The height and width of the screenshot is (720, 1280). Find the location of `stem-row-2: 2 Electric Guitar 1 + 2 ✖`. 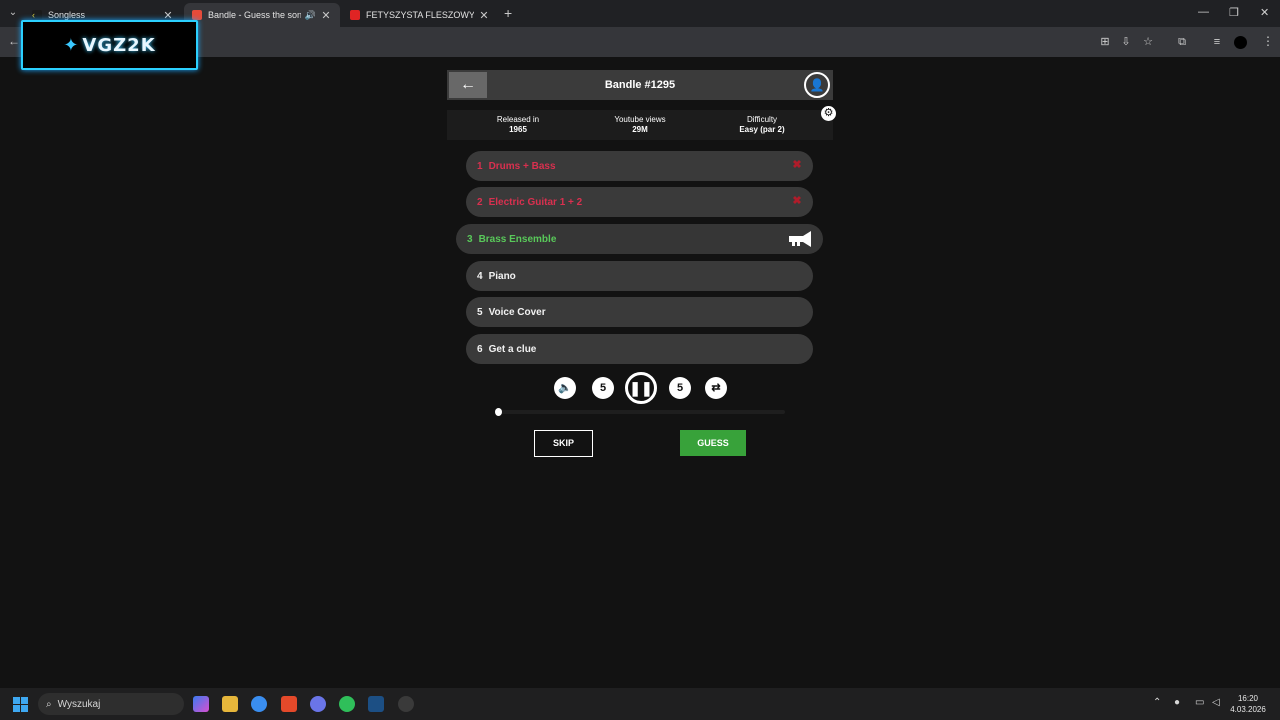

stem-row-2: 2 Electric Guitar 1 + 2 ✖ is located at coordinates (639, 202).